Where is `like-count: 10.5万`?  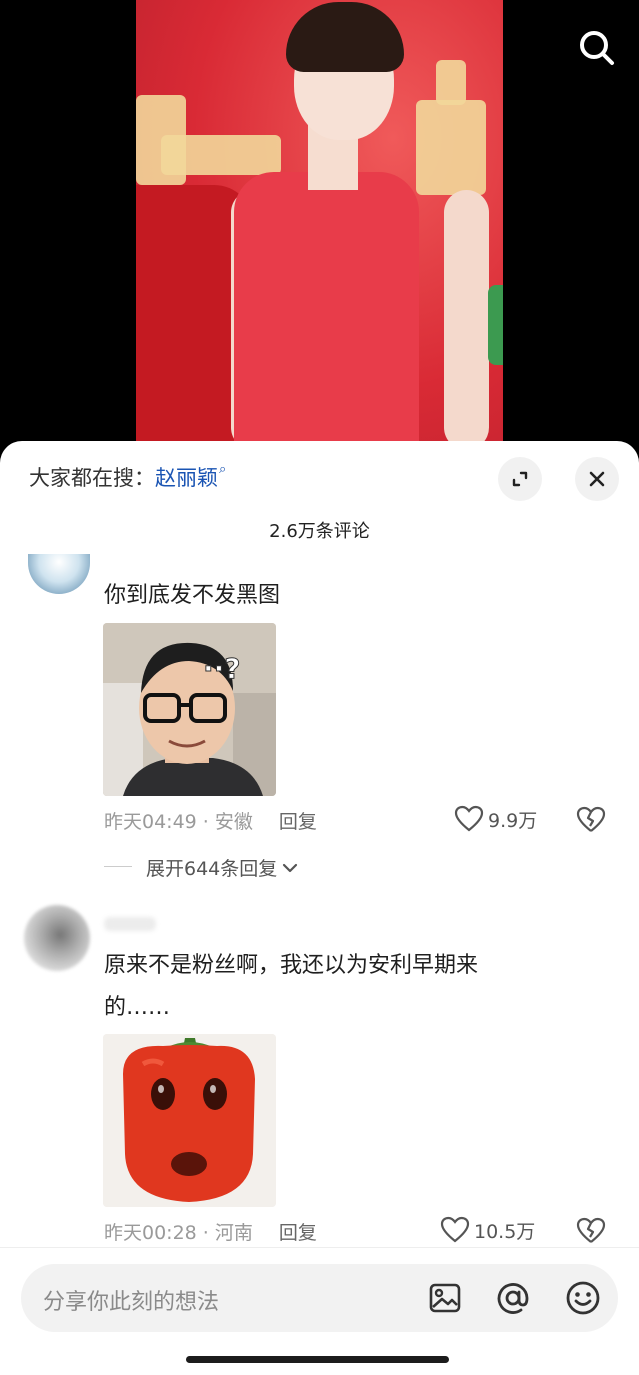
like-count: 10.5万 is located at coordinates (505, 1231).